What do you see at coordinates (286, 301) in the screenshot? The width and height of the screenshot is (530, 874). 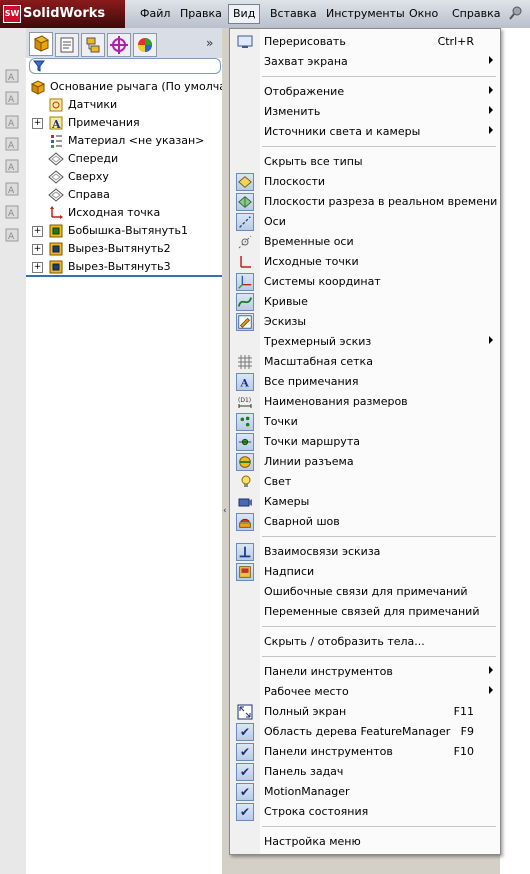 I see `menu-item-label: Кривые` at bounding box center [286, 301].